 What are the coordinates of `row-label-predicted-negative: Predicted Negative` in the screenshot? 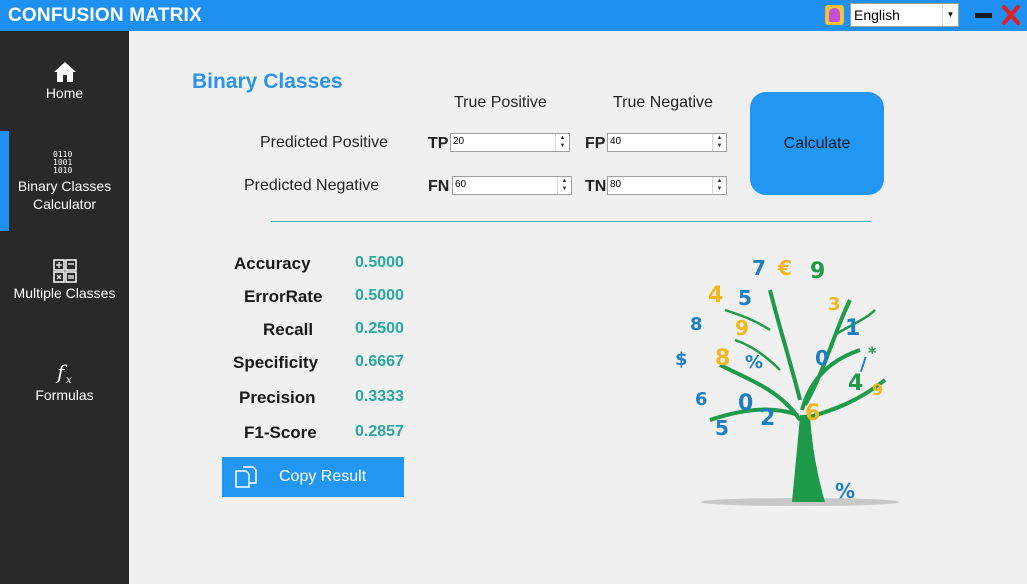 It's located at (312, 185).